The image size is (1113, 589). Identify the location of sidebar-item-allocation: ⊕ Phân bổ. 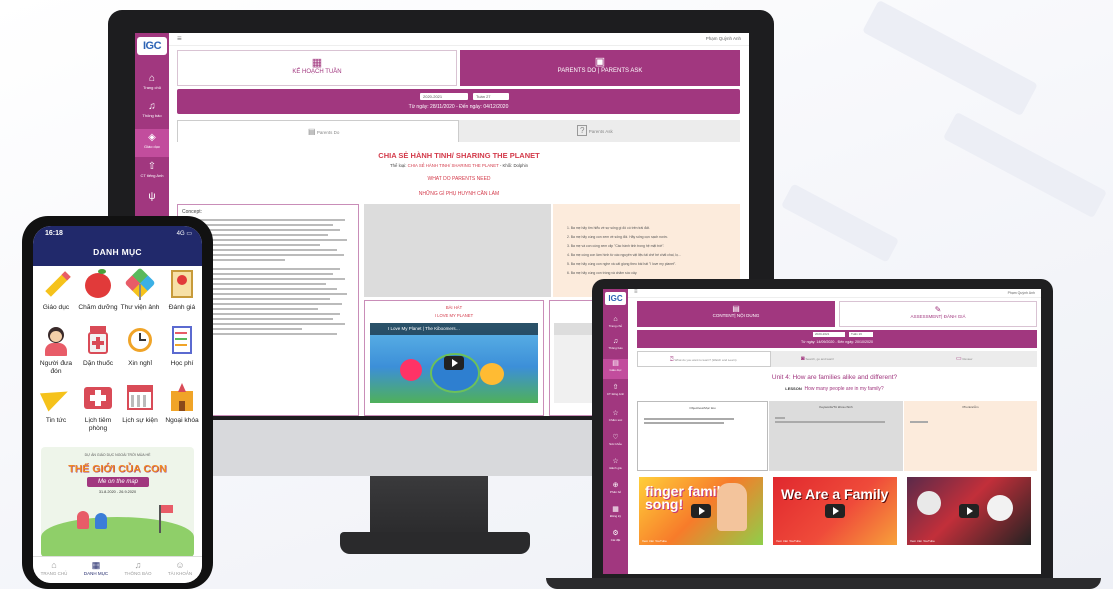
(615, 487).